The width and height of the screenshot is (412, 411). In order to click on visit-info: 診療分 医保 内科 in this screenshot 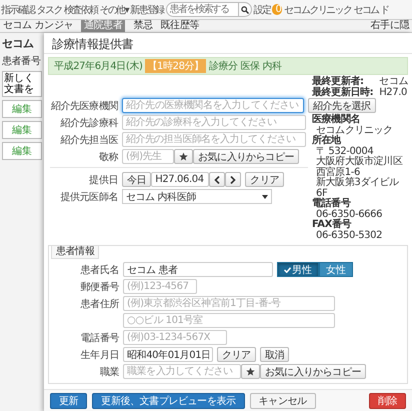, I will do `click(245, 66)`.